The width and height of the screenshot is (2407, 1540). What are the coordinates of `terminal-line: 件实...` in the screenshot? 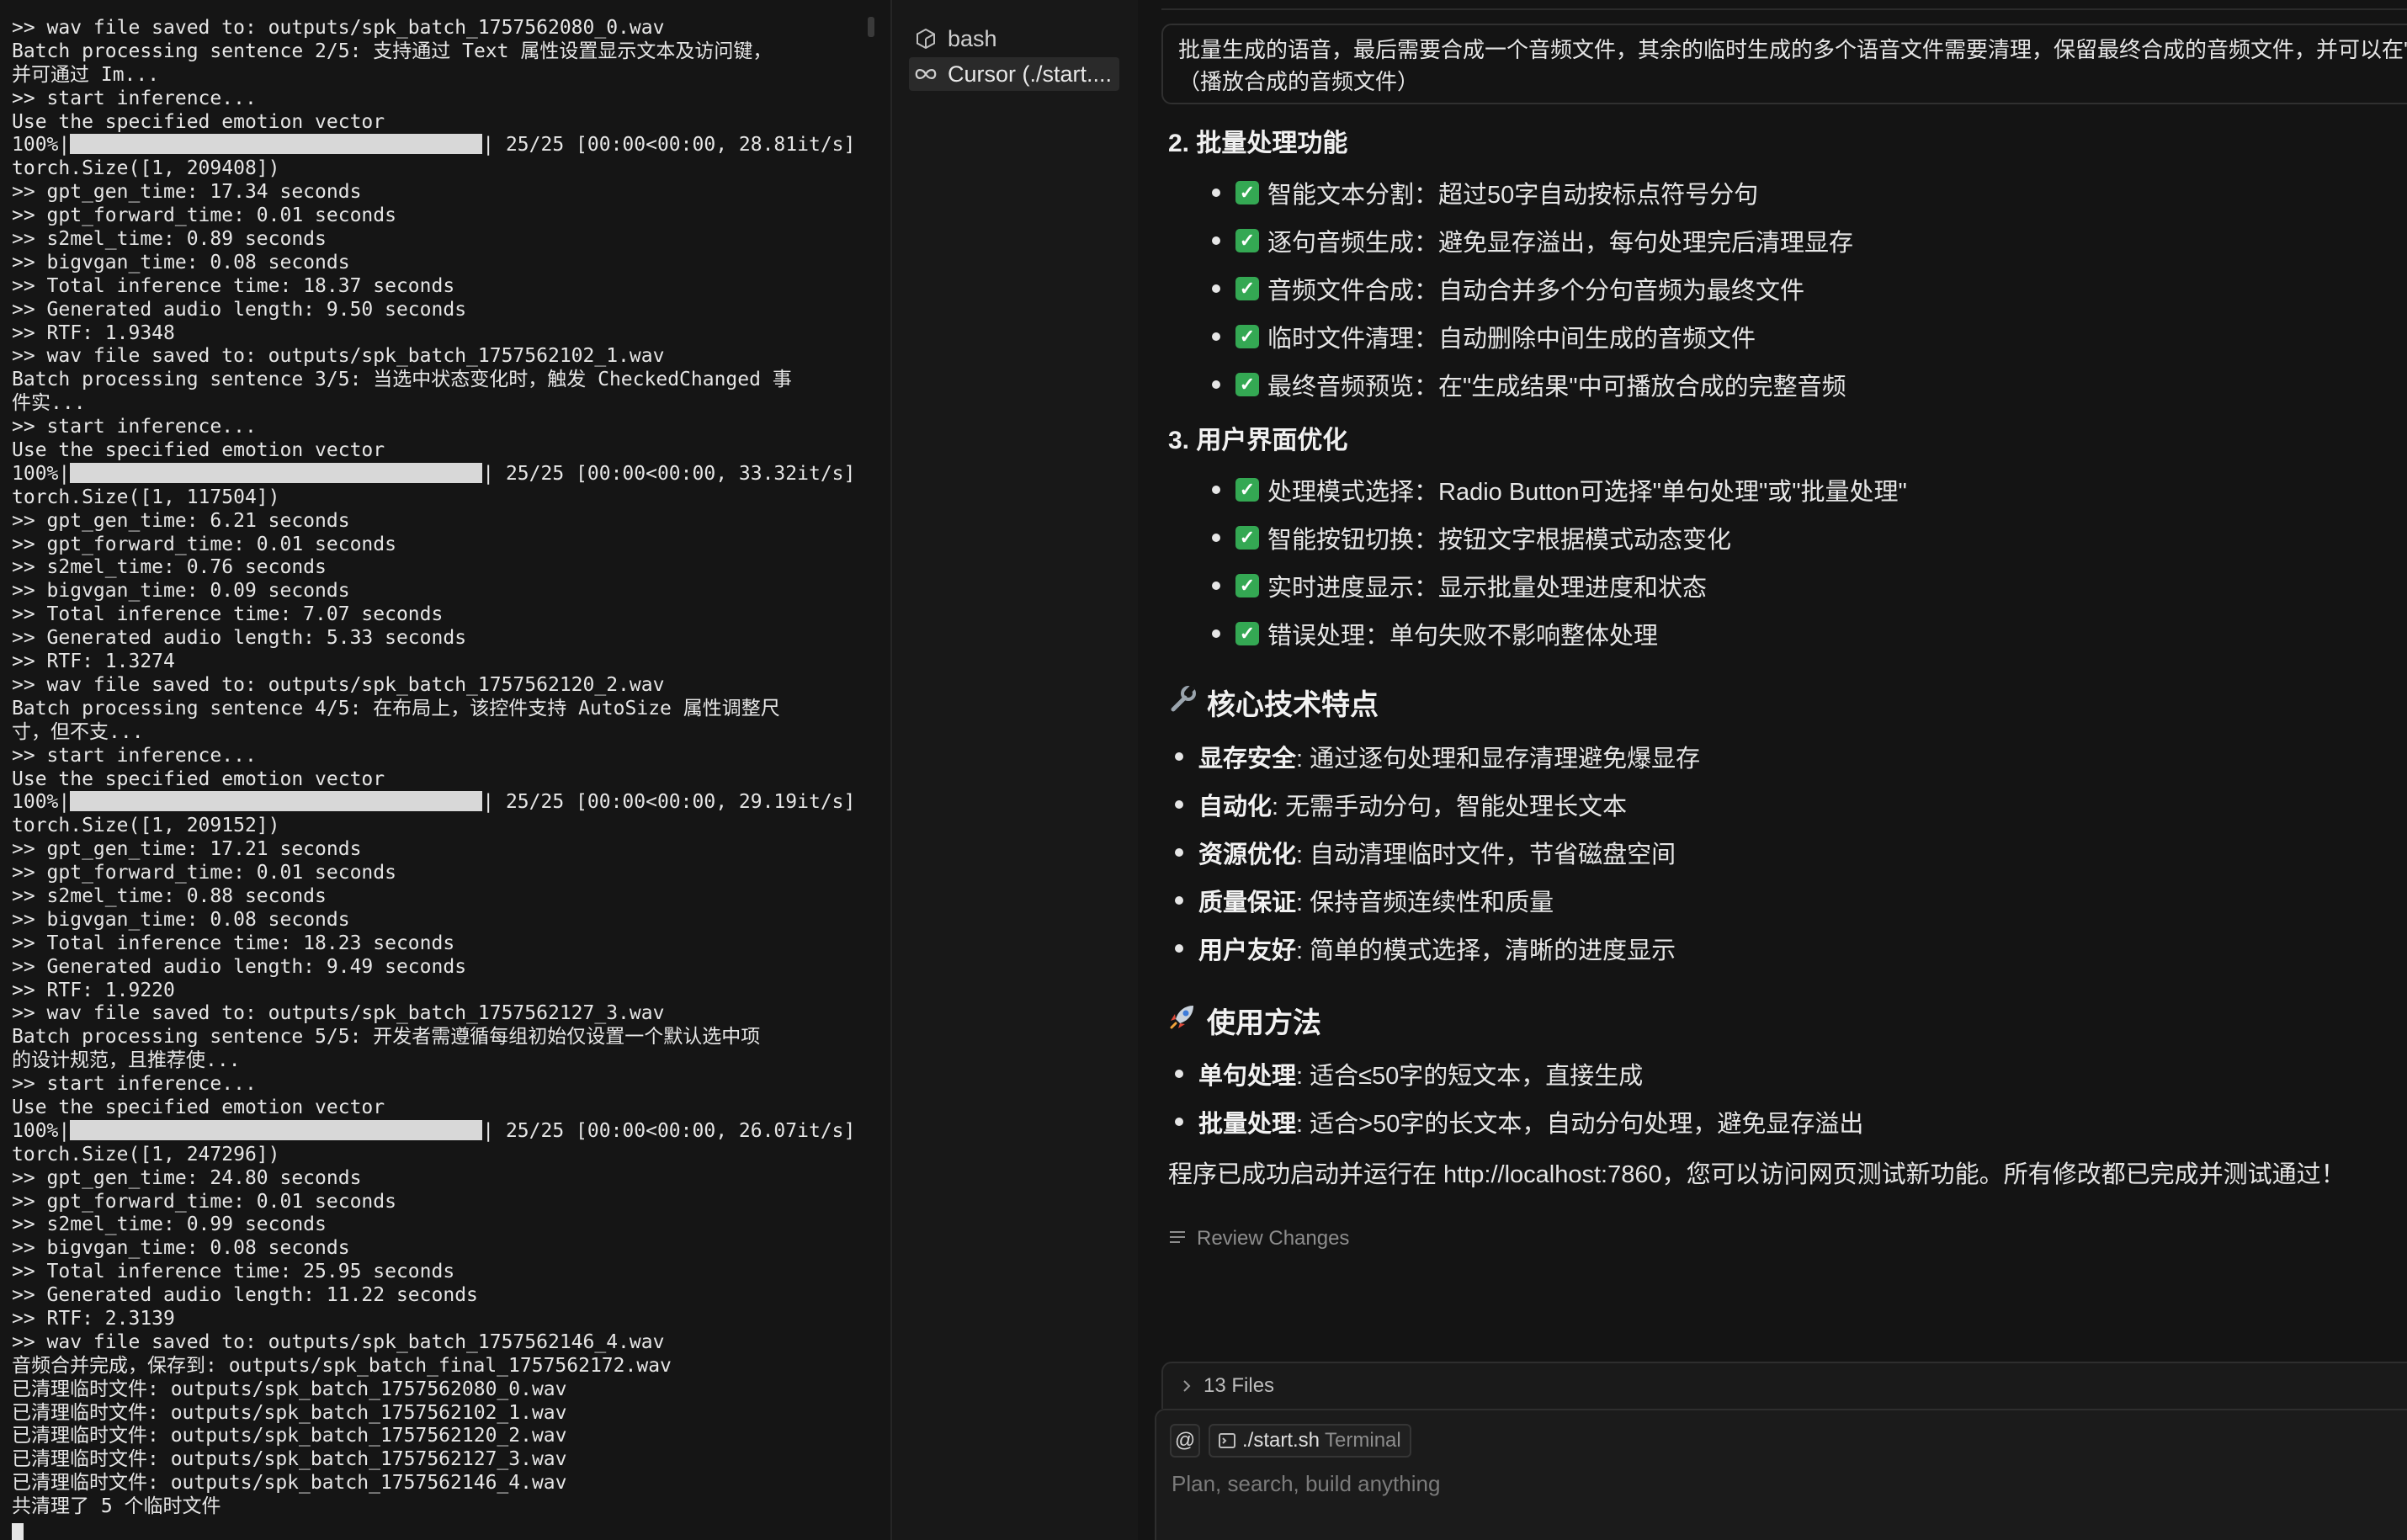 It's located at (49, 403).